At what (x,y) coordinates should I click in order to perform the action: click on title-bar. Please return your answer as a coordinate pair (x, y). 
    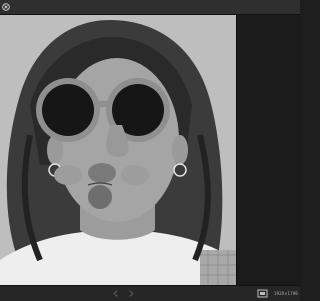
    Looking at the image, I should click on (150, 7).